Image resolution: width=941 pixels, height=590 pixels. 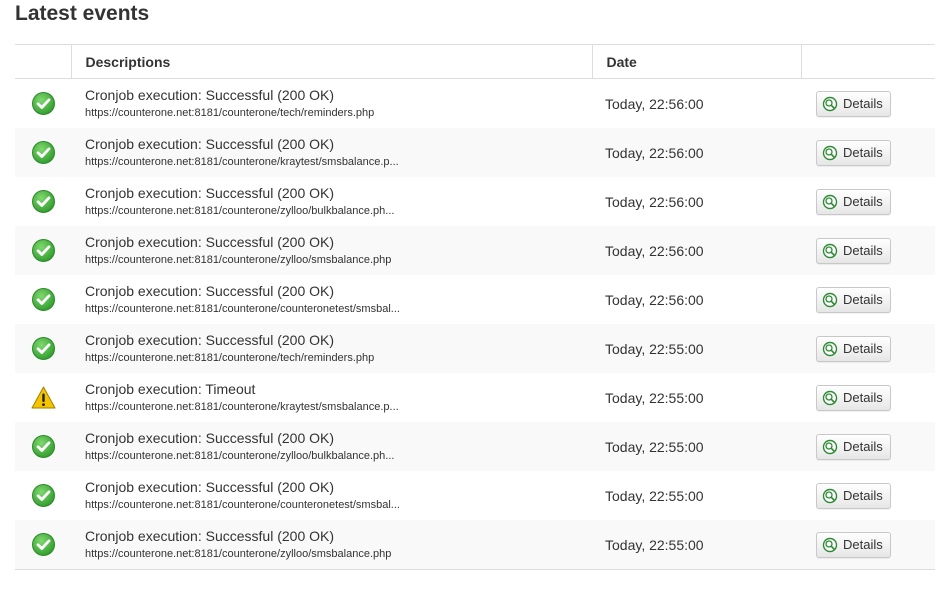 What do you see at coordinates (867, 61) in the screenshot?
I see `header-actions` at bounding box center [867, 61].